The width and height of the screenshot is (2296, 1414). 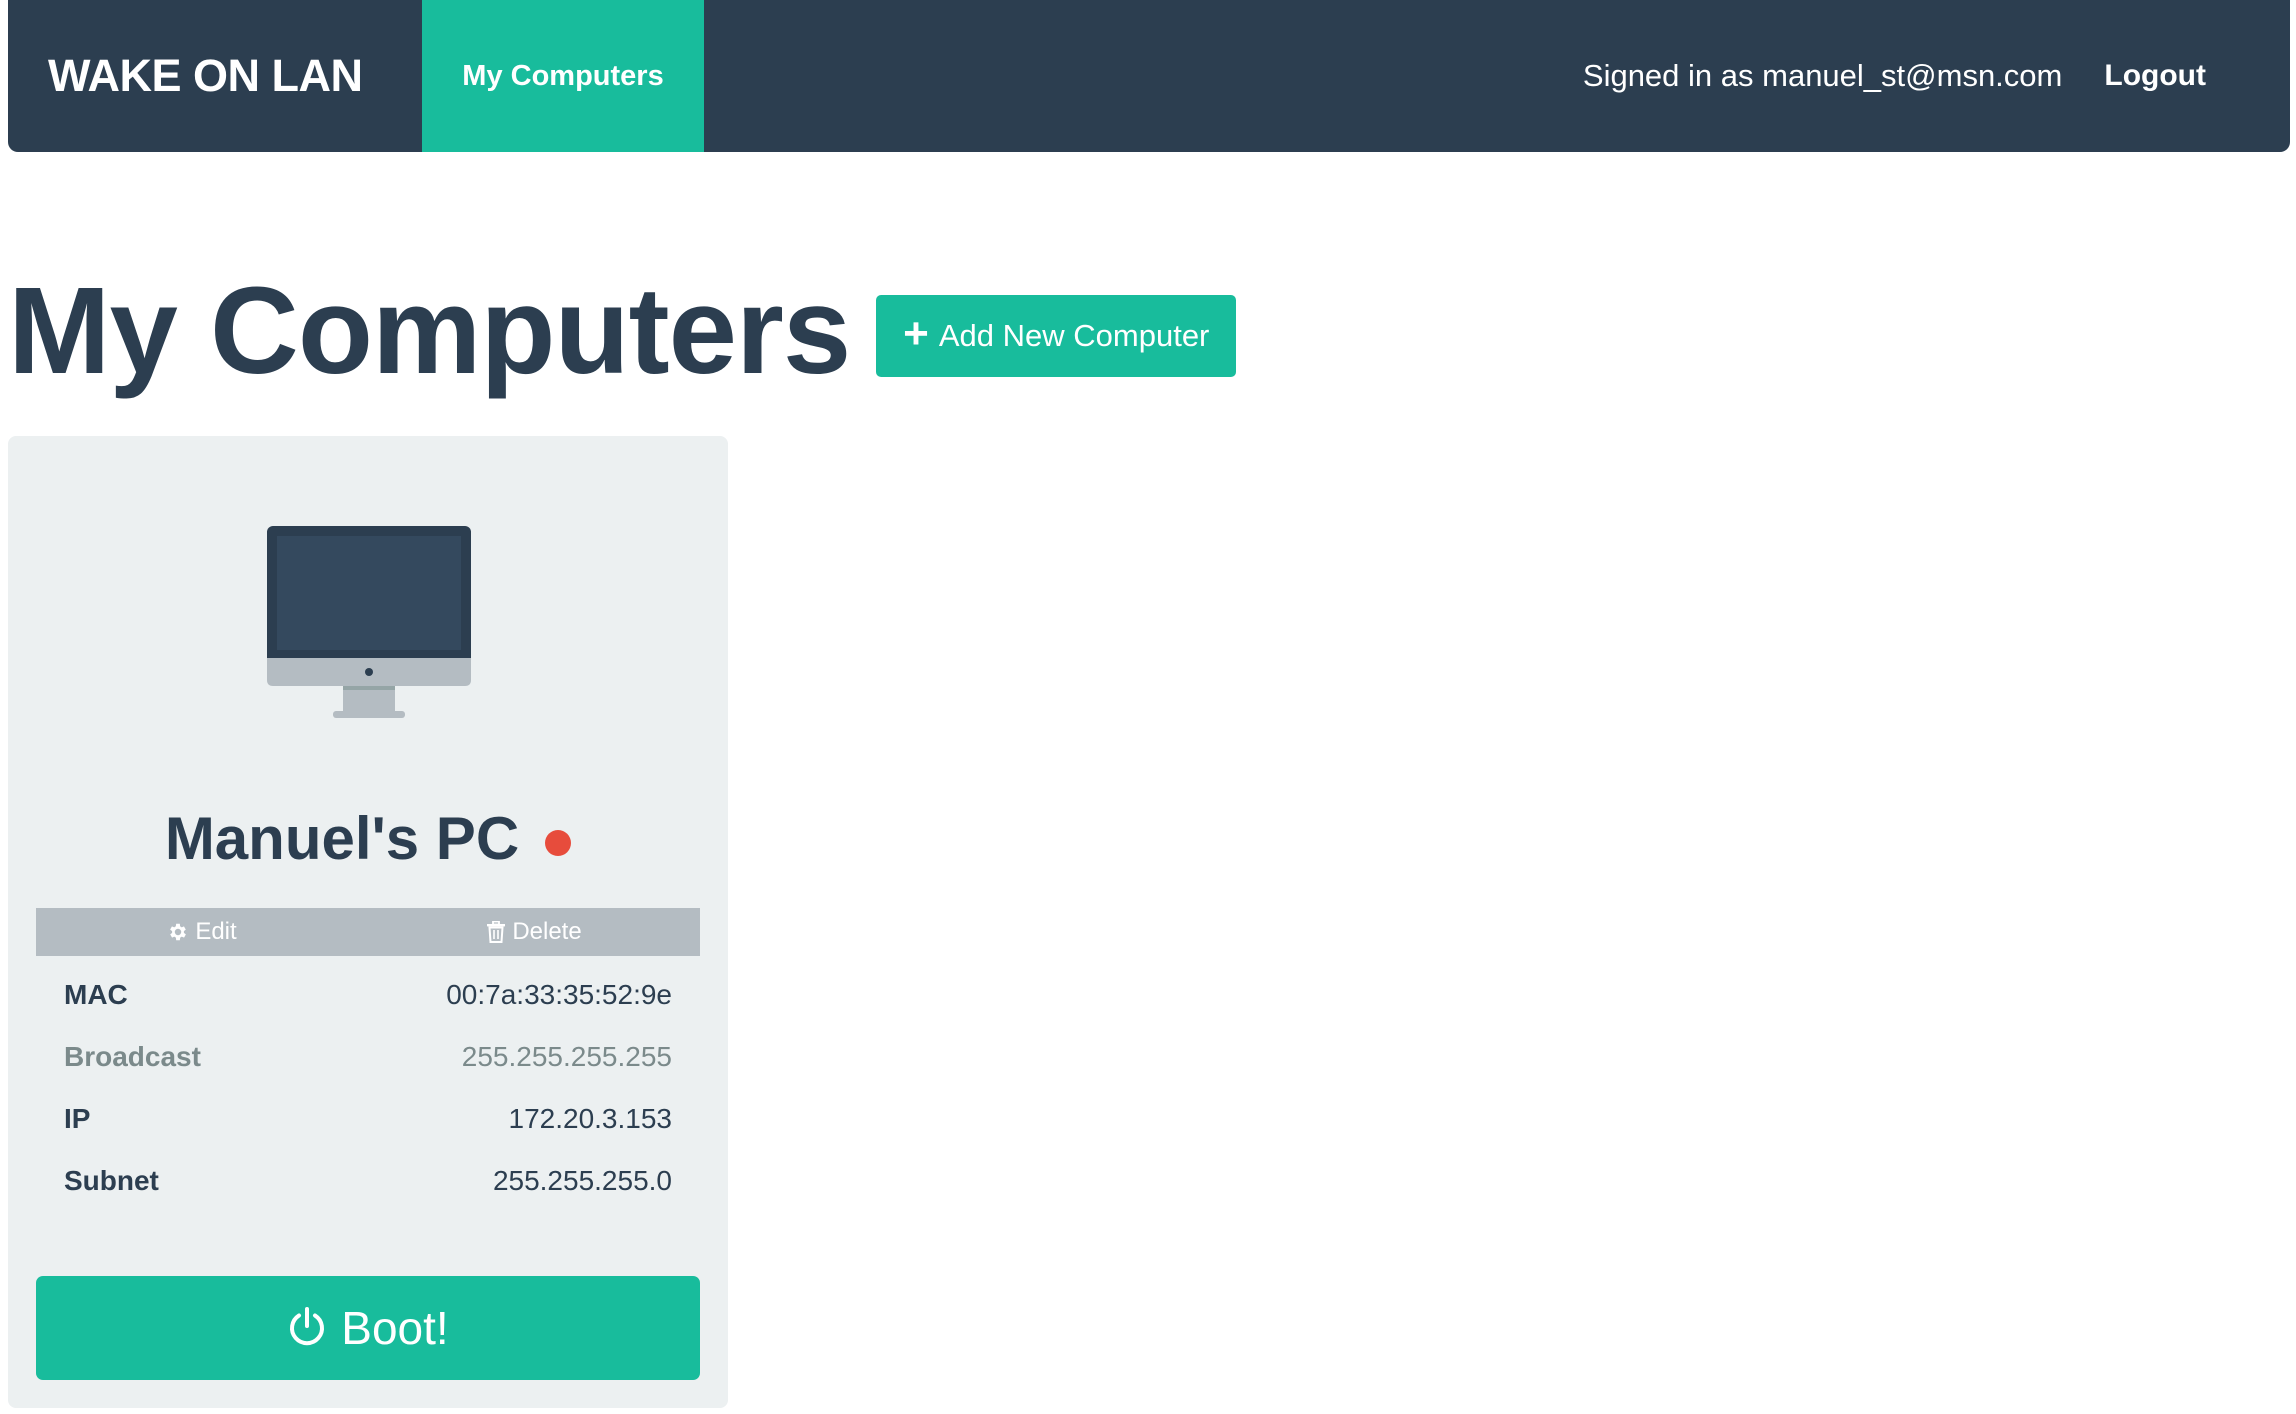 What do you see at coordinates (368, 1181) in the screenshot?
I see `detail-row-subnet: Subnet 255.255.255.0` at bounding box center [368, 1181].